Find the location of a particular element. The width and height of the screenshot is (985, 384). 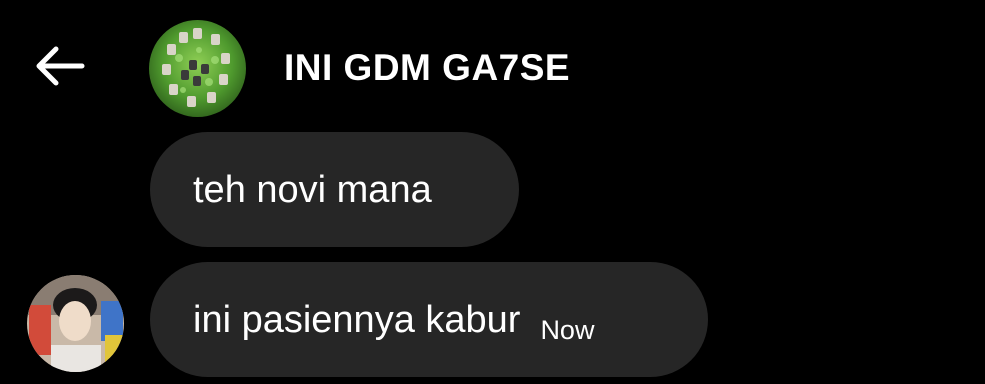

message-text: teh novi mana is located at coordinates (312, 189).